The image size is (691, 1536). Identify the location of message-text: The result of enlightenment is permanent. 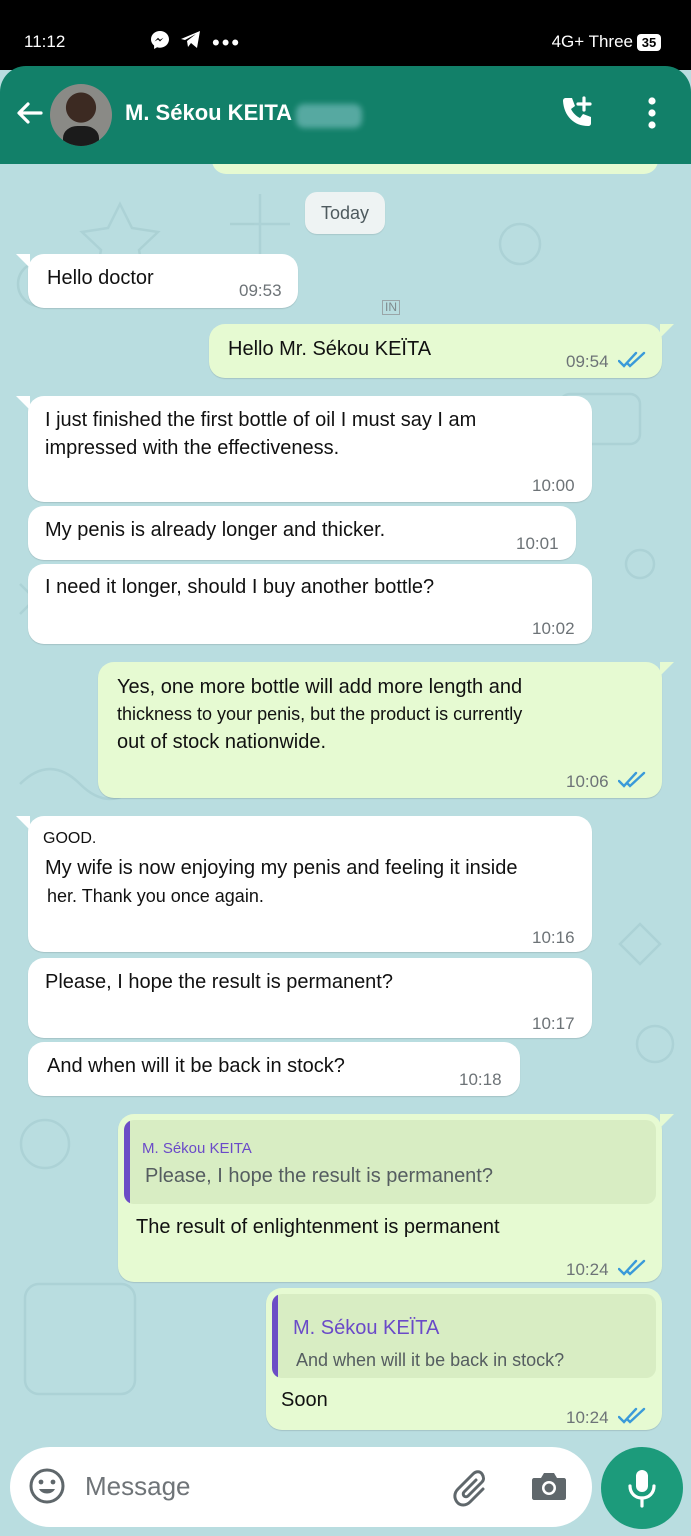
(318, 1227).